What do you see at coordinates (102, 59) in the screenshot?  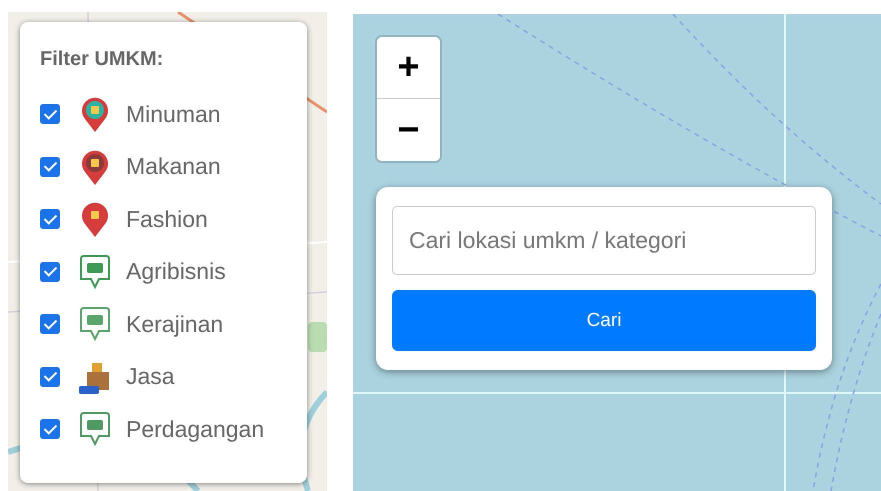 I see `filter-title: Filter UMKM:` at bounding box center [102, 59].